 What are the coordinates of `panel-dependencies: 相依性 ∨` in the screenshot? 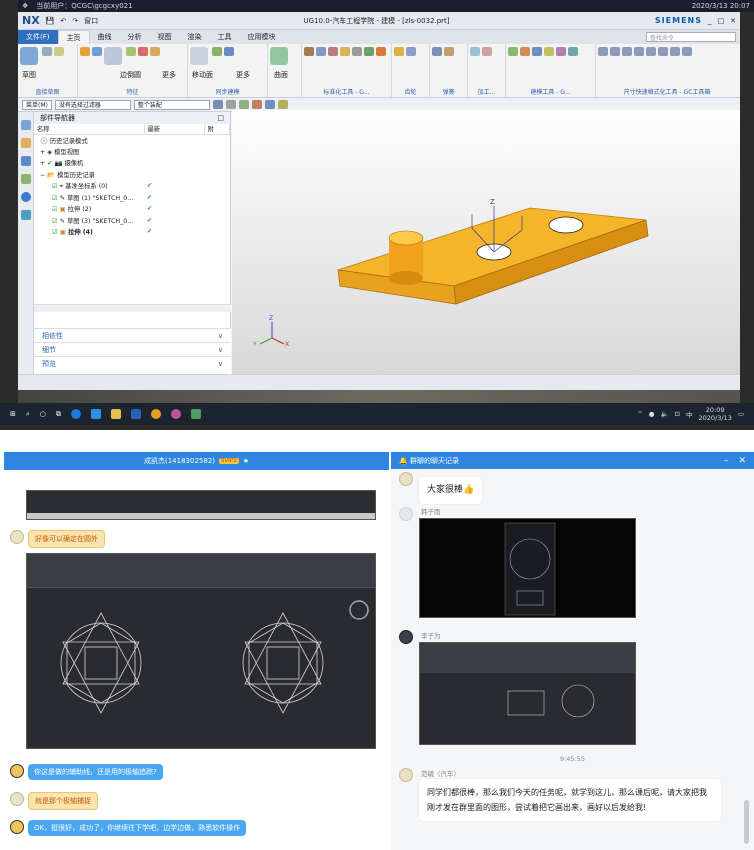 It's located at (132, 335).